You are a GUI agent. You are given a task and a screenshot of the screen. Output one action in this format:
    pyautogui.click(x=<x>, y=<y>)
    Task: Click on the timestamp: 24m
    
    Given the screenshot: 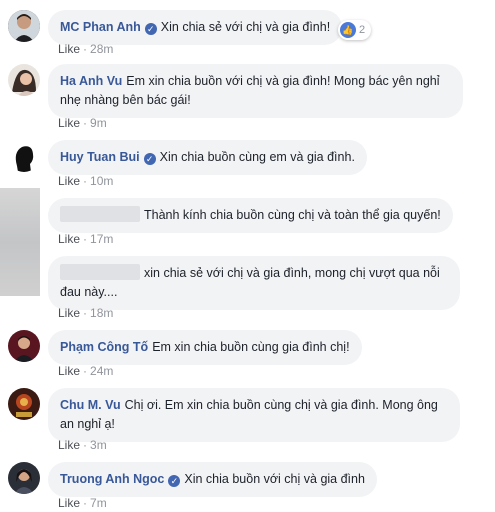 What is the action you would take?
    pyautogui.click(x=101, y=371)
    